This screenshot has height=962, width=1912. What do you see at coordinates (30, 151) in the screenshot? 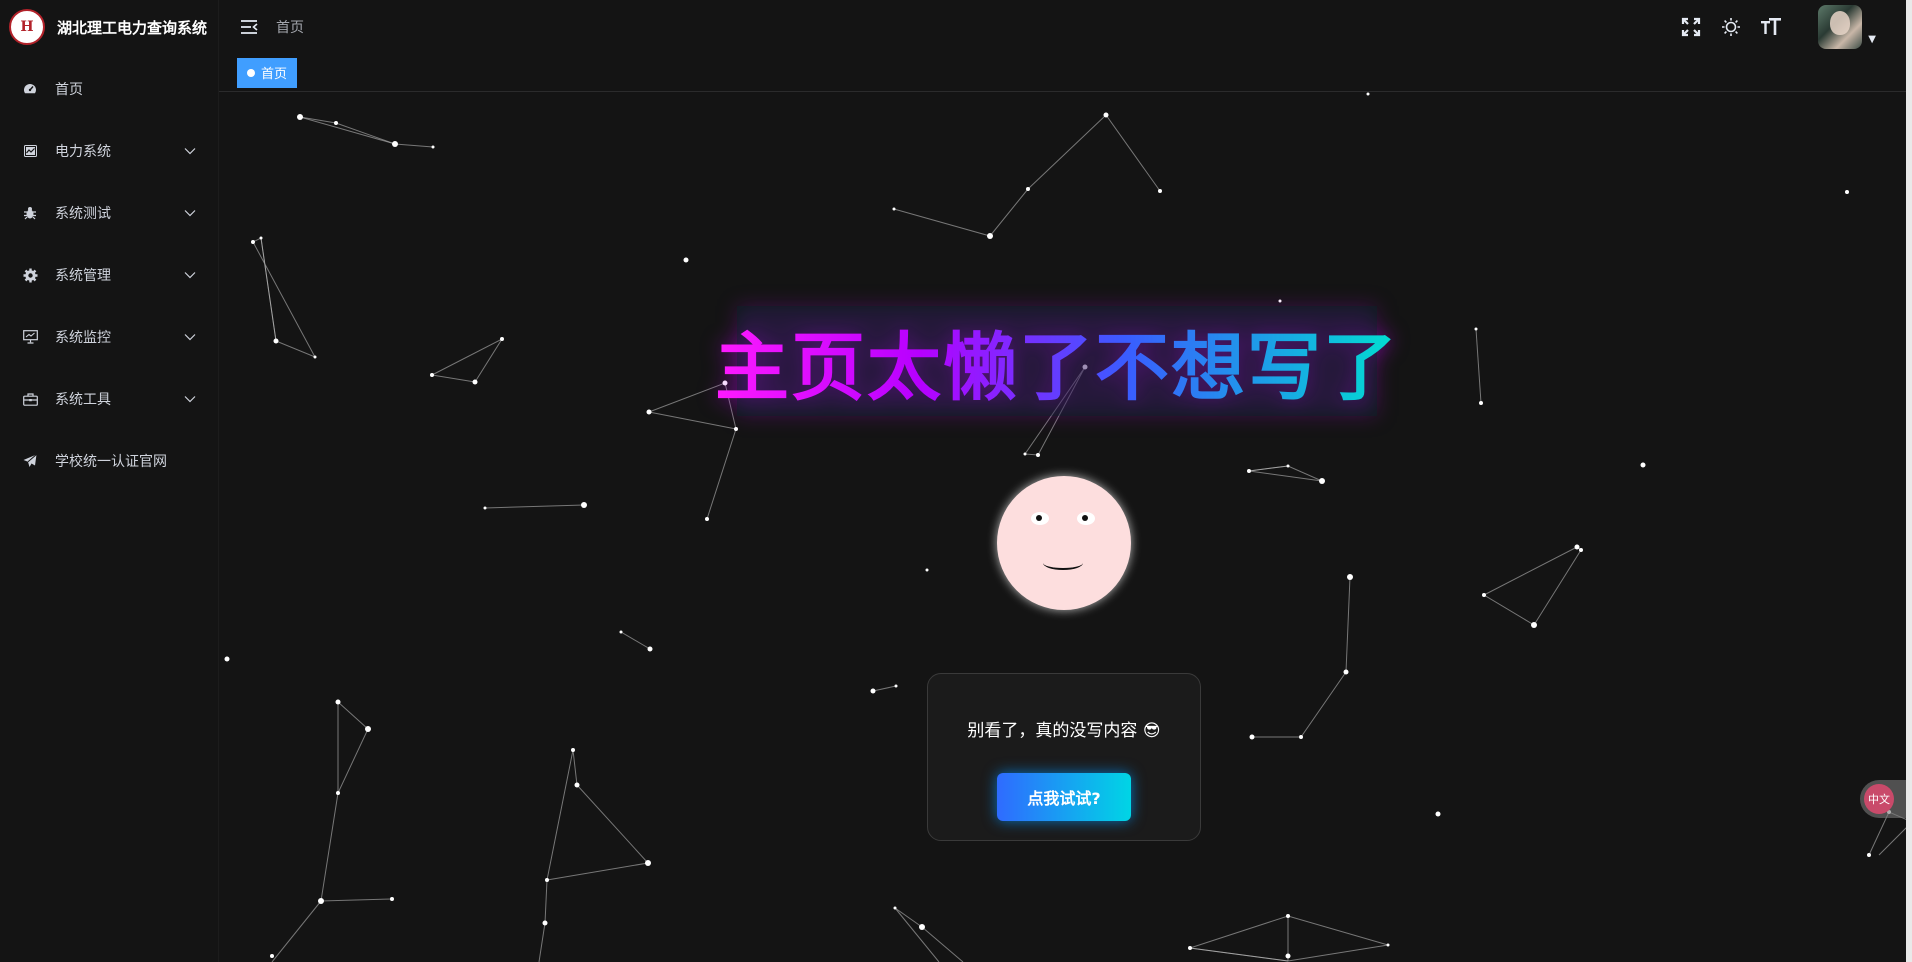
I see `chart-icon` at bounding box center [30, 151].